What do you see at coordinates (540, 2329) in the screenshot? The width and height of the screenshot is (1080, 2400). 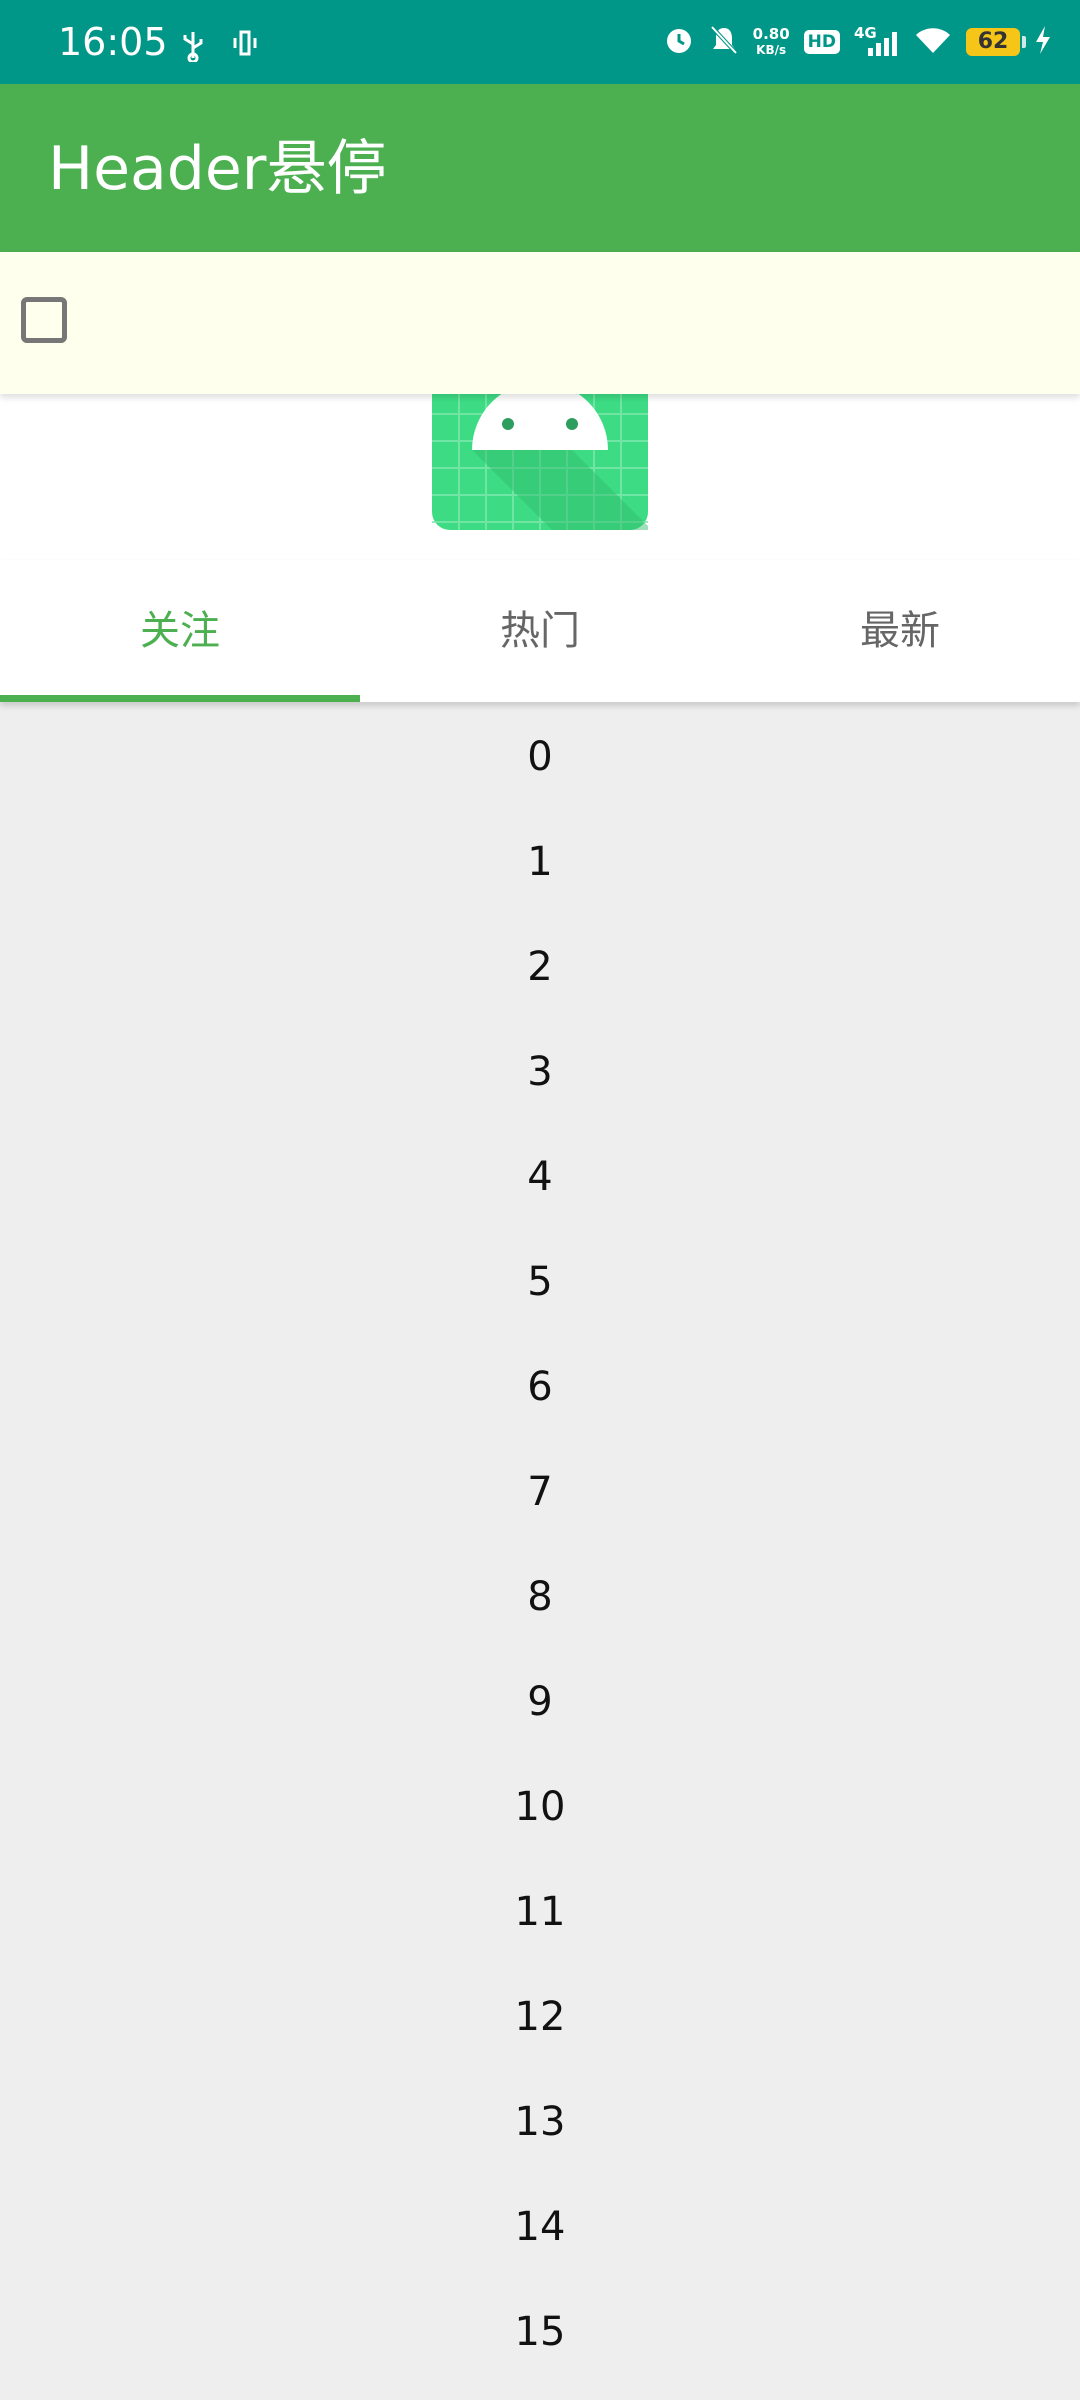 I see `list-item: 15` at bounding box center [540, 2329].